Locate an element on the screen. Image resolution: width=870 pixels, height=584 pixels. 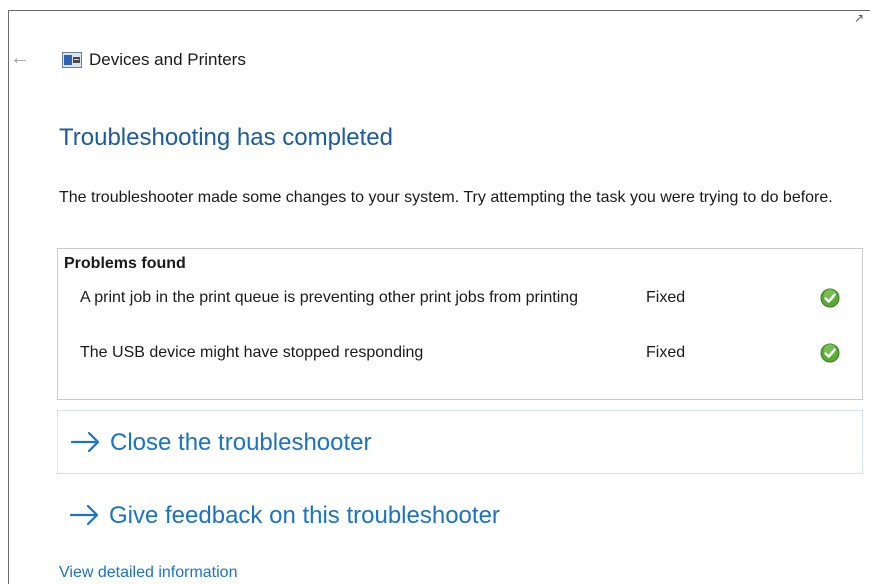
page-heading: Troubleshooting has completed is located at coordinates (226, 137).